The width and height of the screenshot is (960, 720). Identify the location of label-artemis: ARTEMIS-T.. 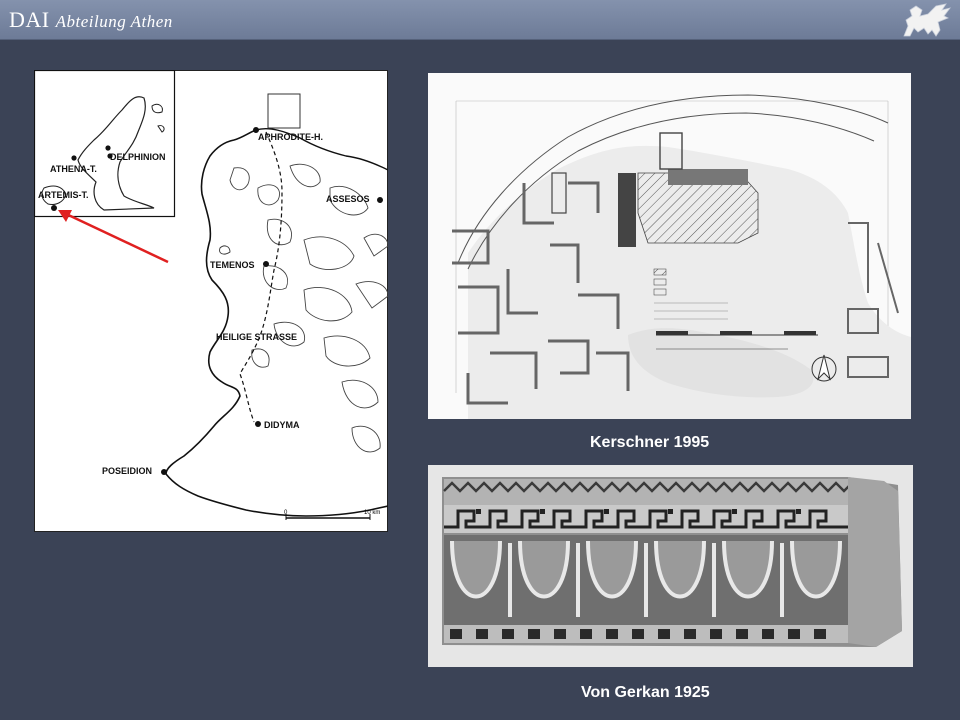
(63, 195).